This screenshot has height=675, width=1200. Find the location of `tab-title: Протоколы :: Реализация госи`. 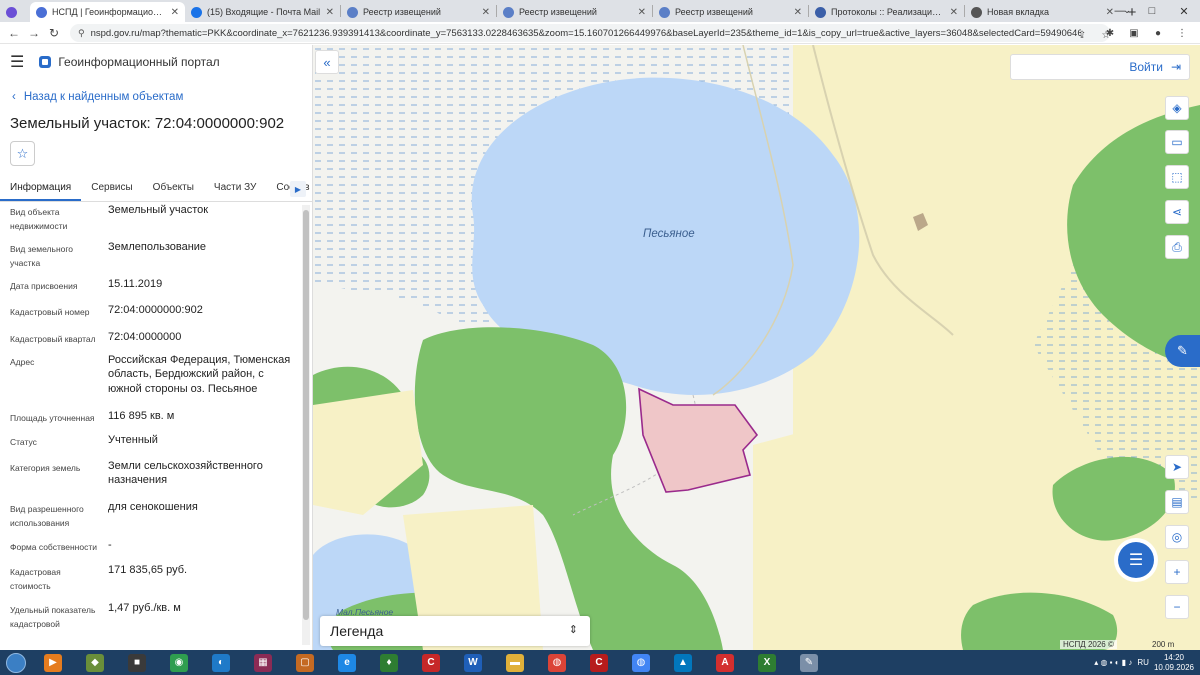

tab-title: Протоколы :: Реализация госи is located at coordinates (888, 12).